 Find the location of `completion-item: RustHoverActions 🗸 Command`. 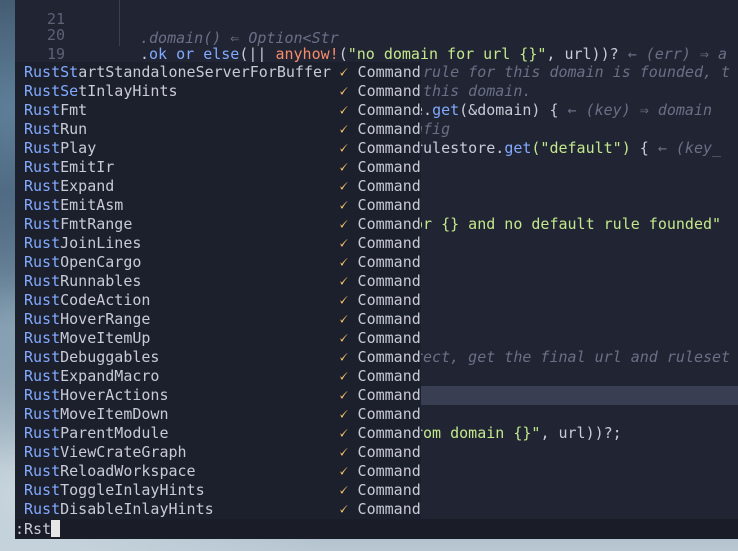

completion-item: RustHoverActions 🗸 Command is located at coordinates (218, 395).